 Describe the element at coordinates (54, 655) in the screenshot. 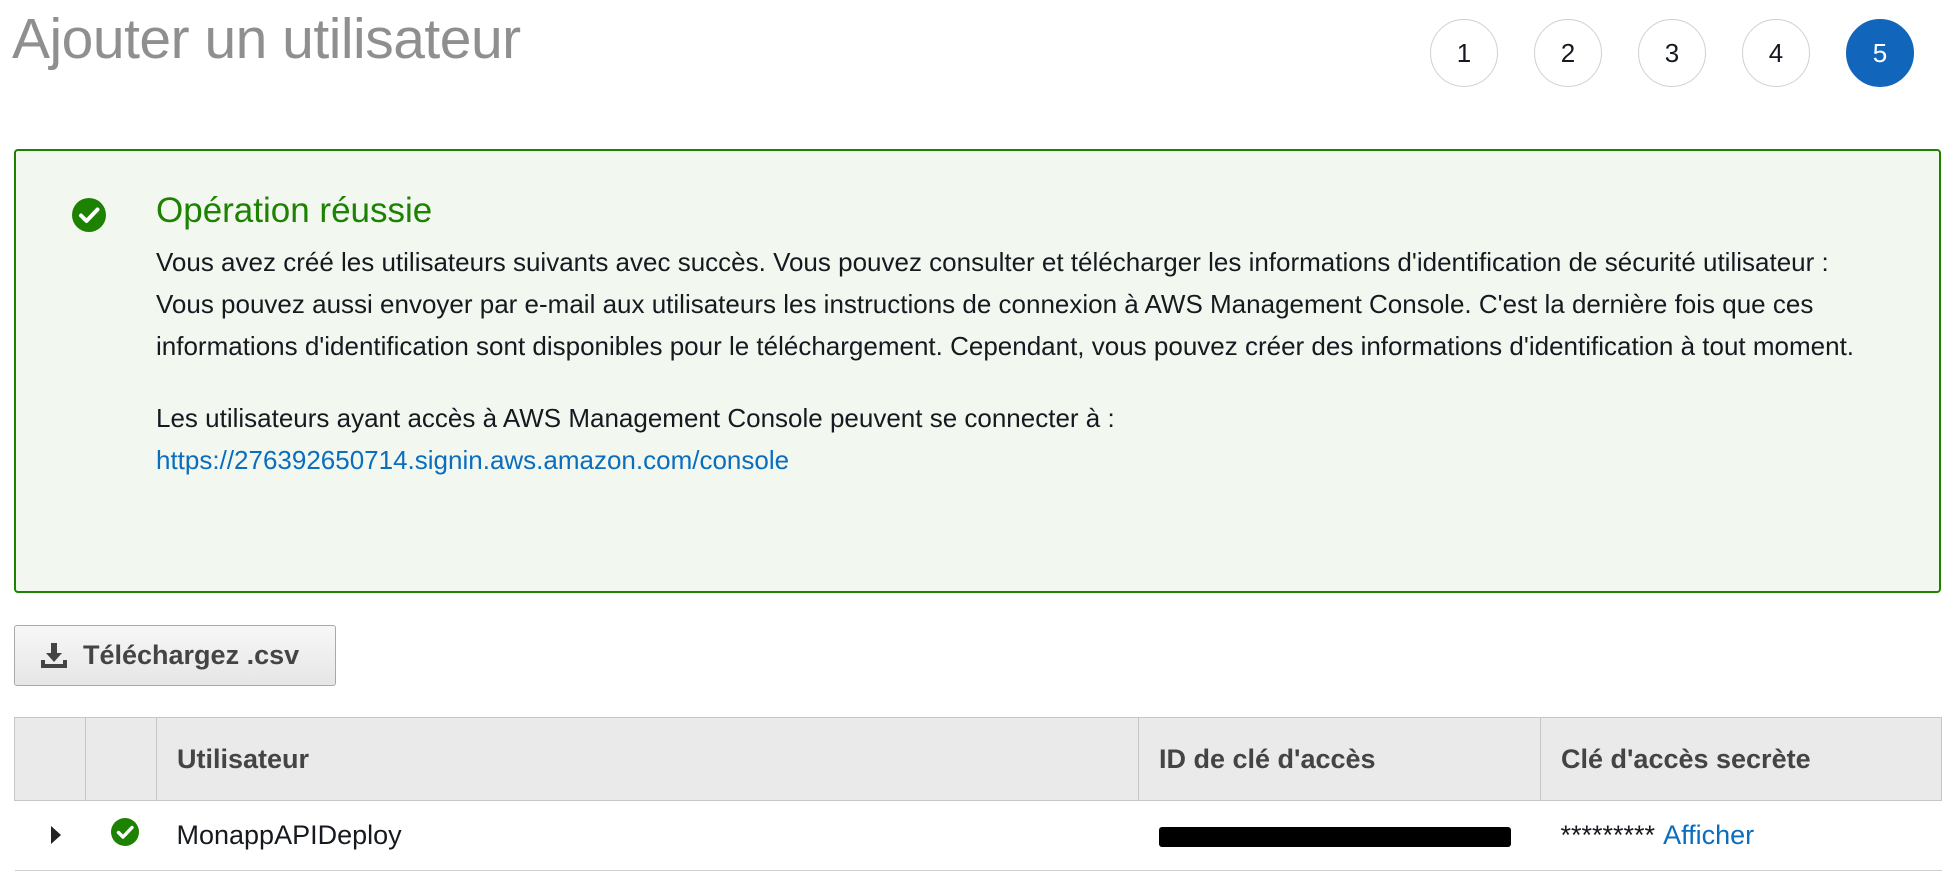

I see `download-icon` at that location.